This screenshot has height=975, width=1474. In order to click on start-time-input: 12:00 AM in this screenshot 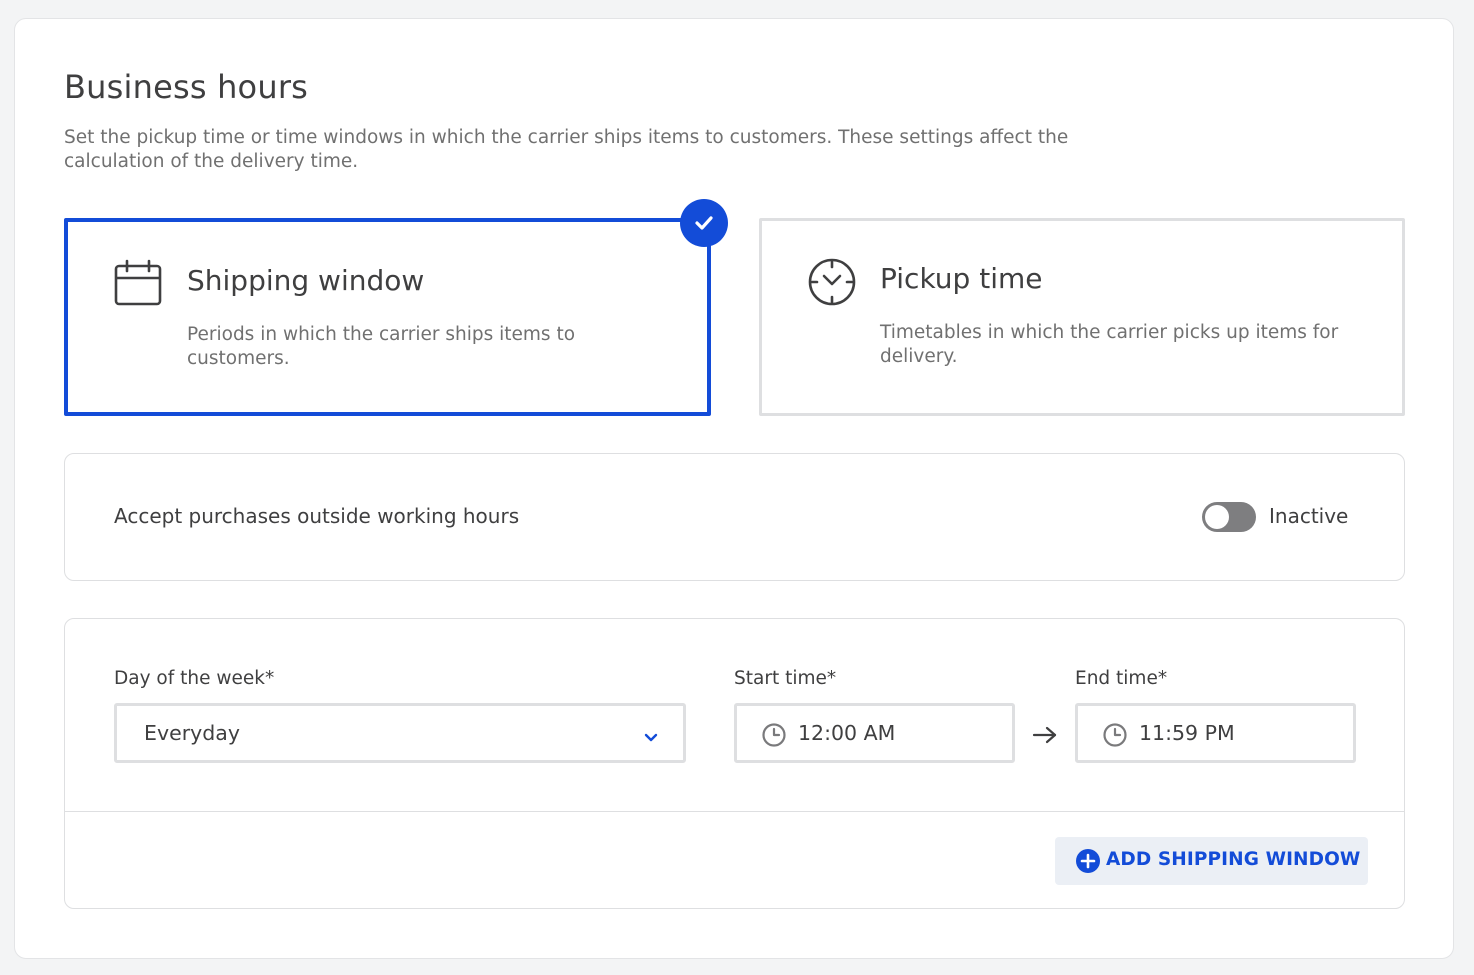, I will do `click(874, 733)`.